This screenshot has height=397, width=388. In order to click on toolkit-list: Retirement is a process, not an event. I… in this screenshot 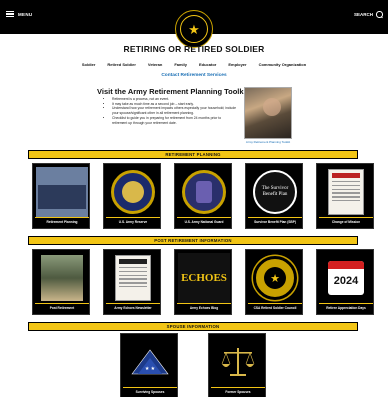, I will do `click(172, 111)`.